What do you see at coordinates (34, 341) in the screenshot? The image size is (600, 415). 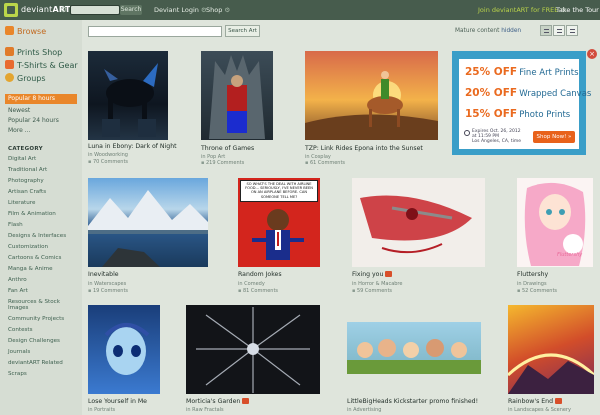 I see `category-item: Design Challenges` at bounding box center [34, 341].